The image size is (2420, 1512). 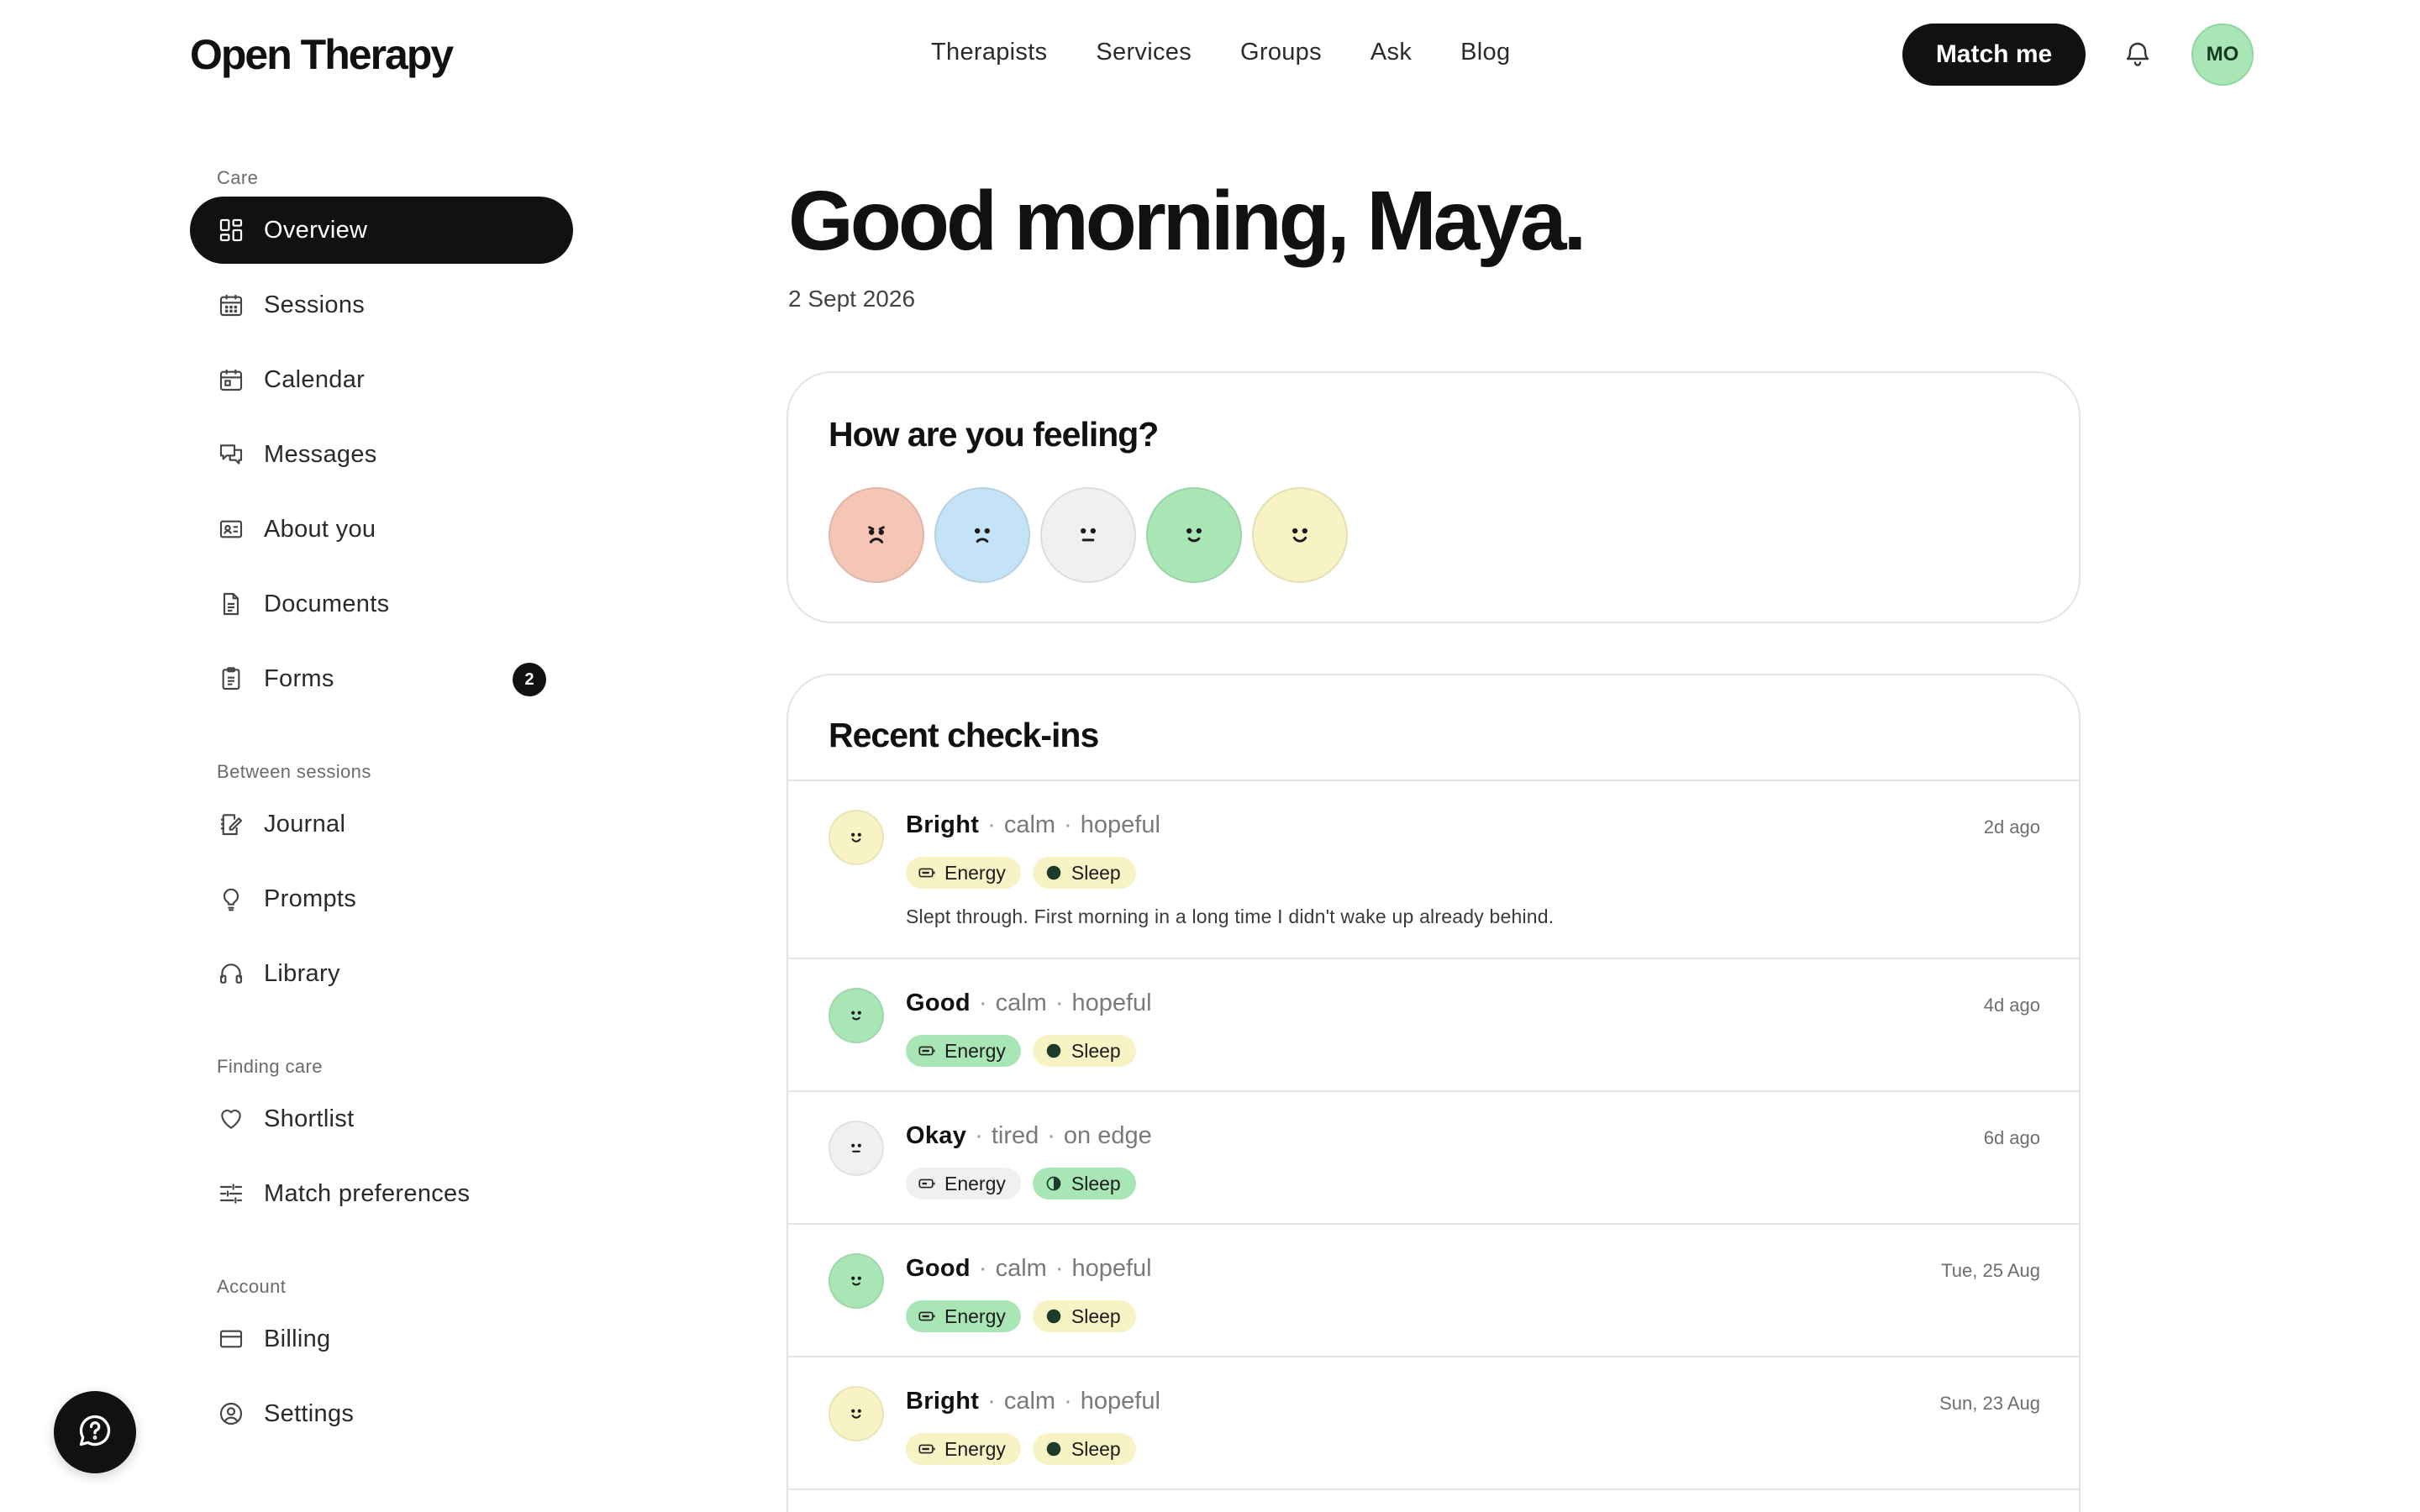 What do you see at coordinates (231, 678) in the screenshot?
I see `clipboard-icon` at bounding box center [231, 678].